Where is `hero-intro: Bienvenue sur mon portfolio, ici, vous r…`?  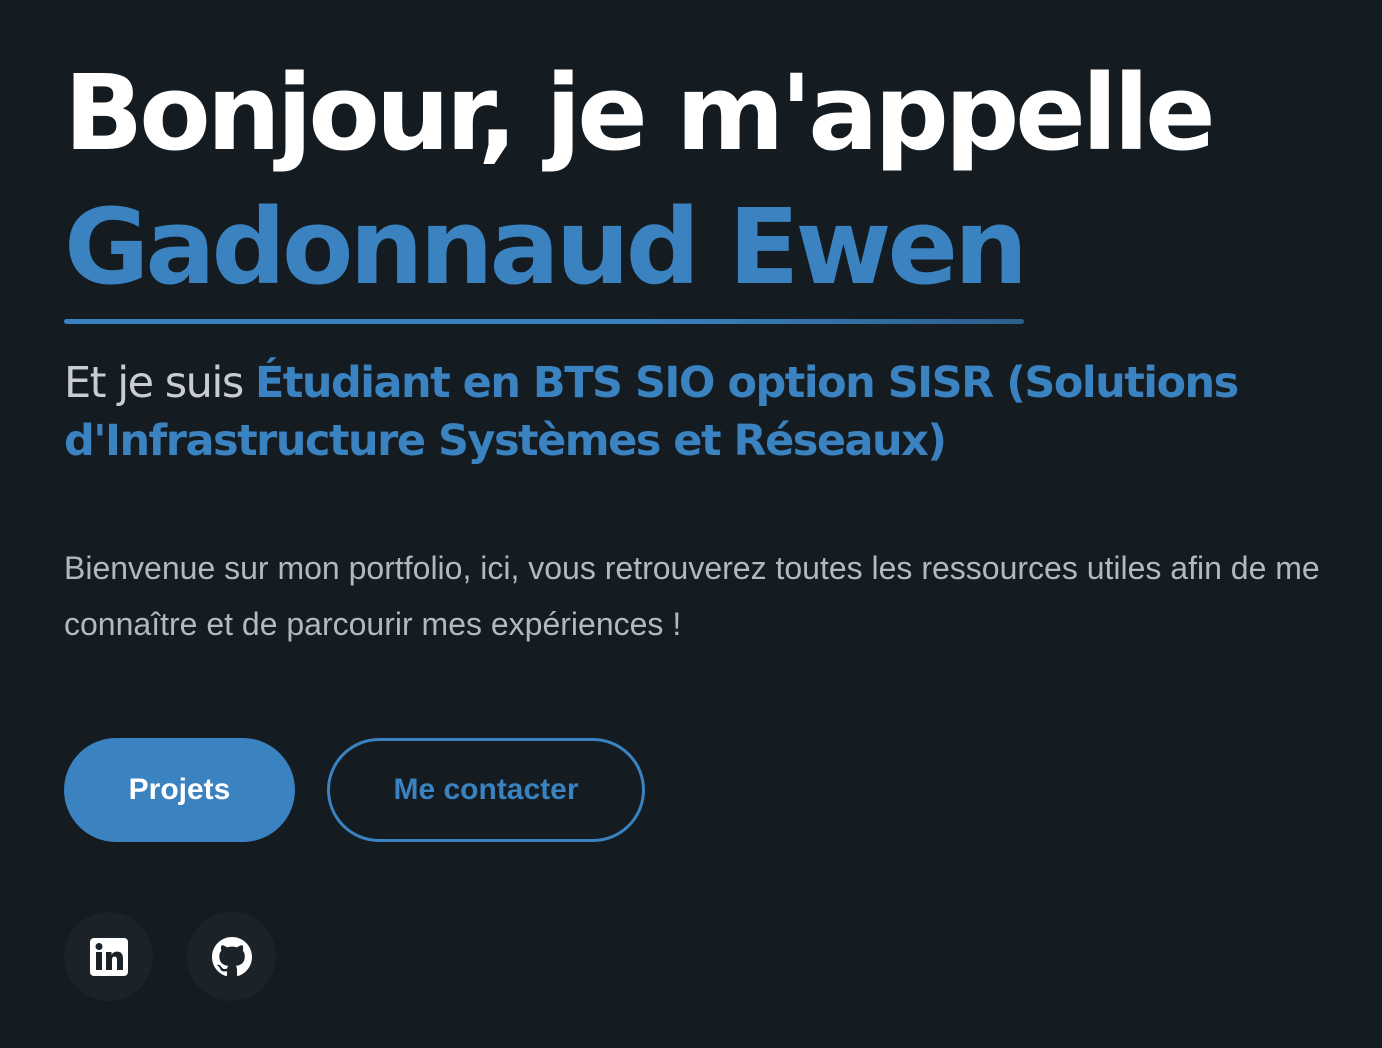
hero-intro: Bienvenue sur mon portfolio, ici, vous r… is located at coordinates (692, 596).